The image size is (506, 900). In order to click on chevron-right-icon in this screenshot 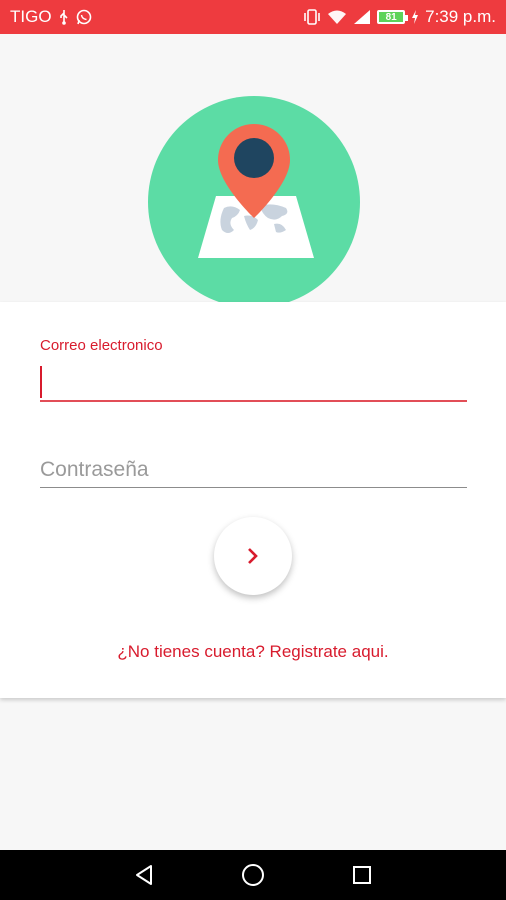, I will do `click(253, 556)`.